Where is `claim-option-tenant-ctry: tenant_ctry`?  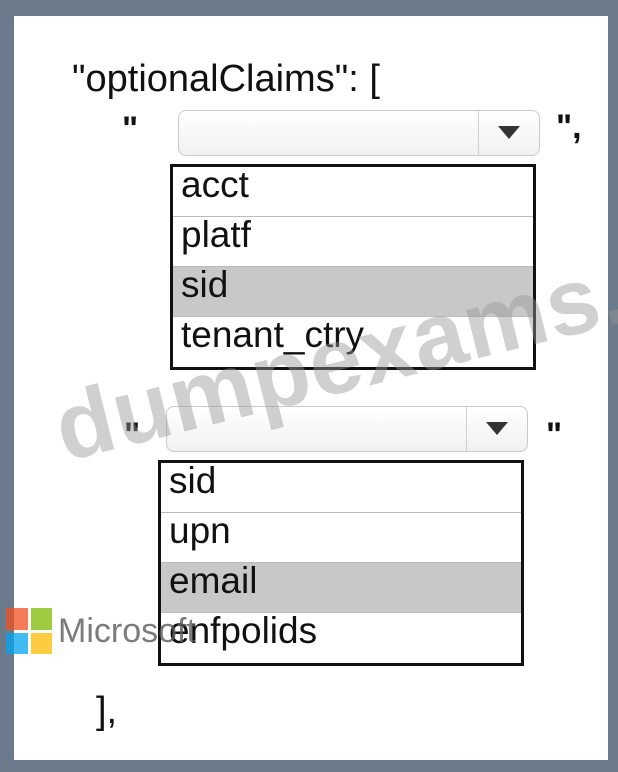 claim-option-tenant-ctry: tenant_ctry is located at coordinates (353, 342).